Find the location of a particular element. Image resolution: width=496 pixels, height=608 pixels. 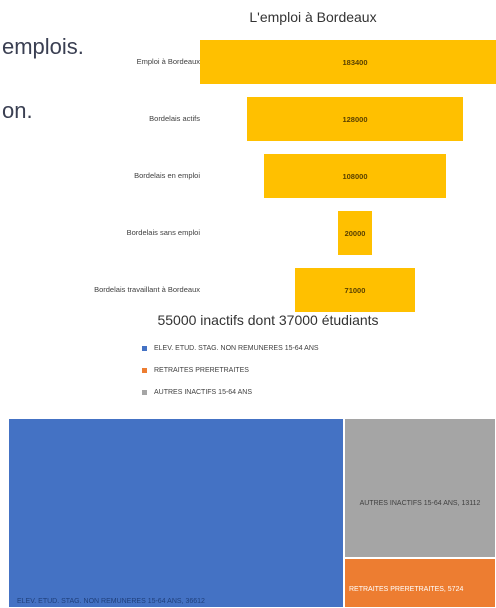

slide-text-fragment: entre is located at coordinates (25, 0).